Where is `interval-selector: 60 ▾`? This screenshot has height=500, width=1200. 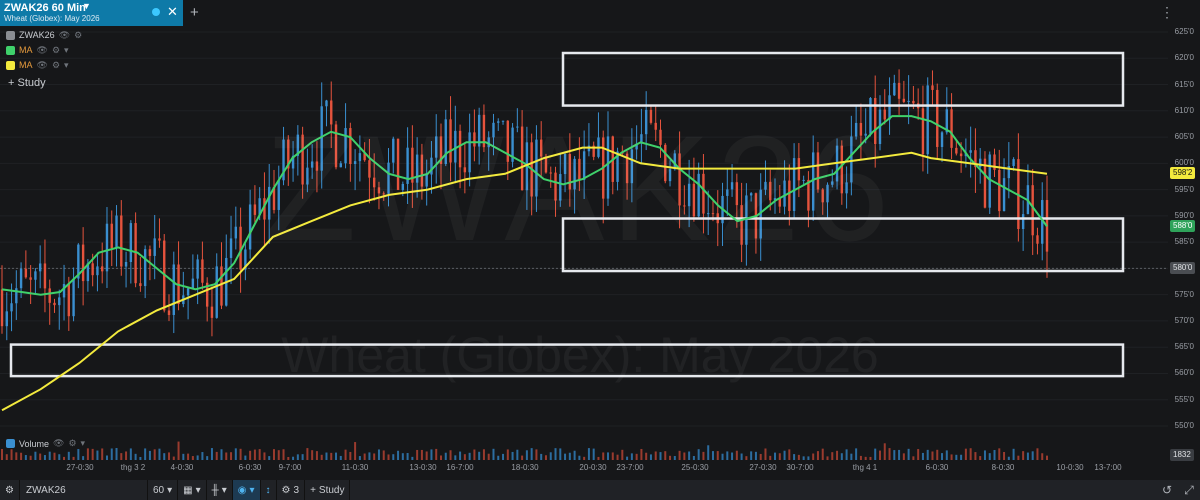
interval-selector: 60 ▾ is located at coordinates (163, 490).